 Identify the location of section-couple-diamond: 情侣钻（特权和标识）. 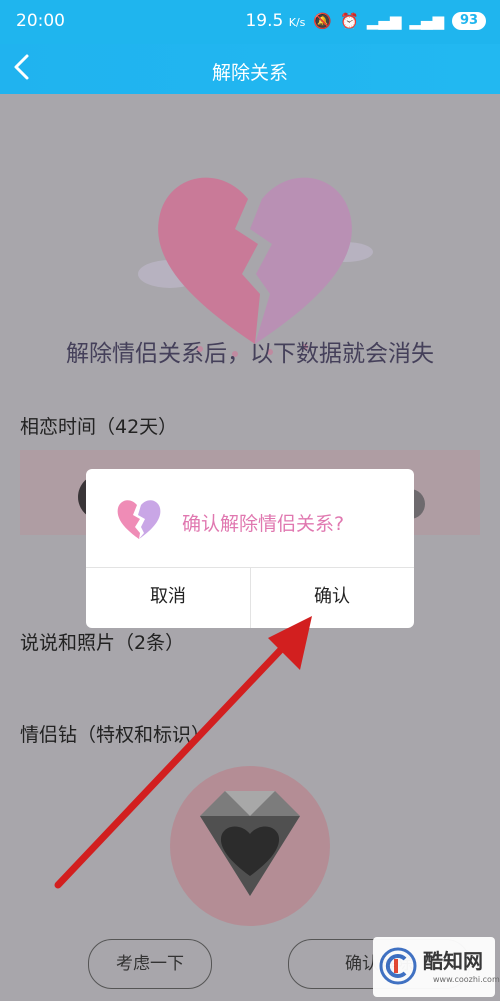
(115, 735).